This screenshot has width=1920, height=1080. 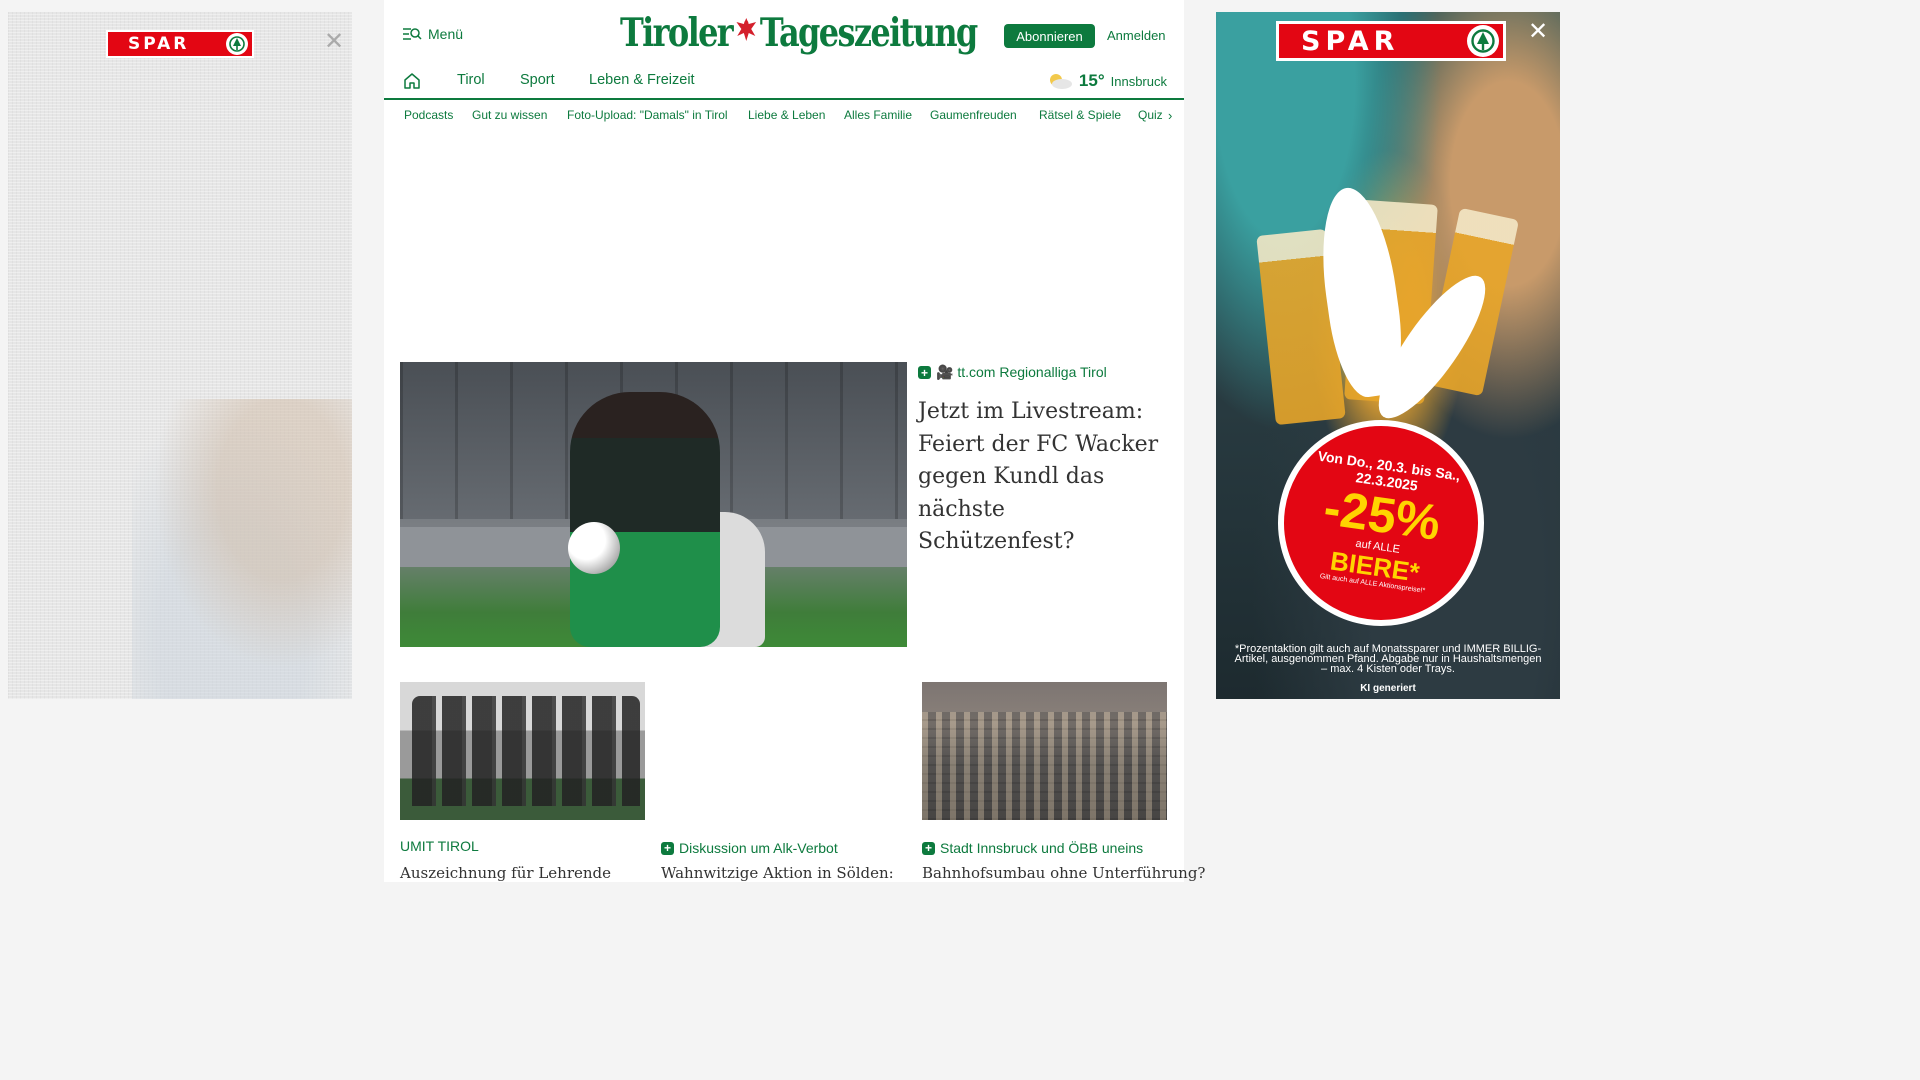 What do you see at coordinates (526, 751) in the screenshot?
I see `teaser-image-people` at bounding box center [526, 751].